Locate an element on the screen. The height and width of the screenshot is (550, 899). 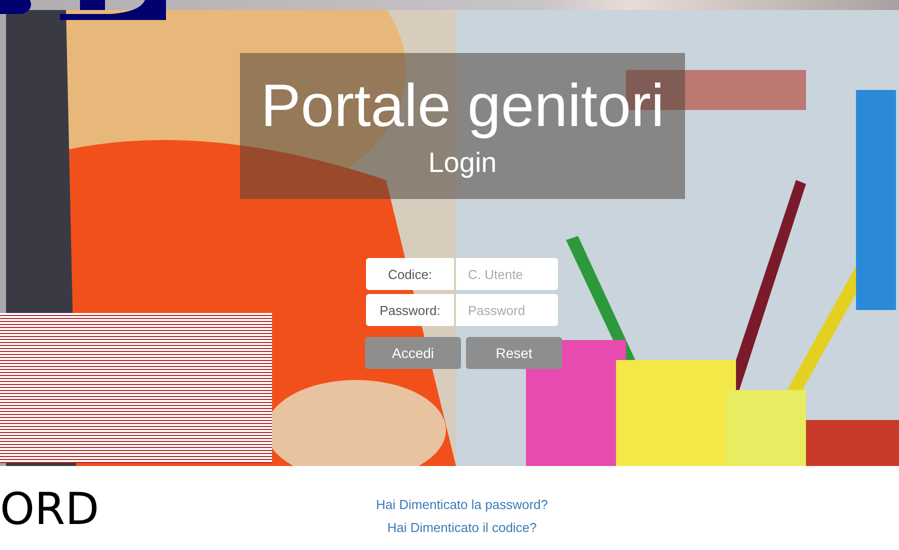
portal-title: Portale genitori is located at coordinates (462, 106).